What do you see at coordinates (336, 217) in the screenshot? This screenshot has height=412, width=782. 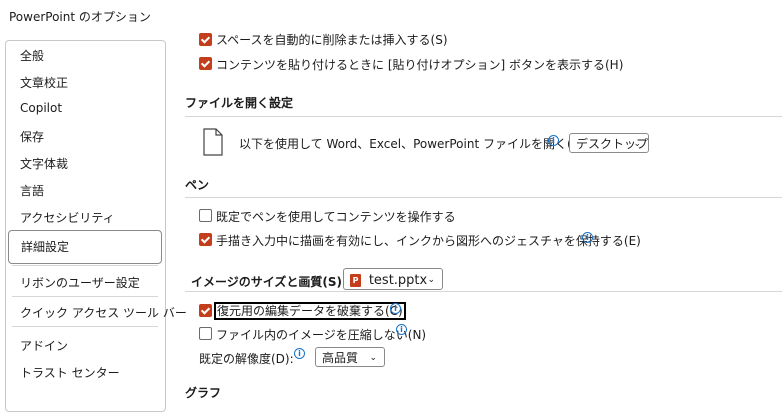 I see `use-pen-label: 既定でペンを使用してコンテンツを操作する` at bounding box center [336, 217].